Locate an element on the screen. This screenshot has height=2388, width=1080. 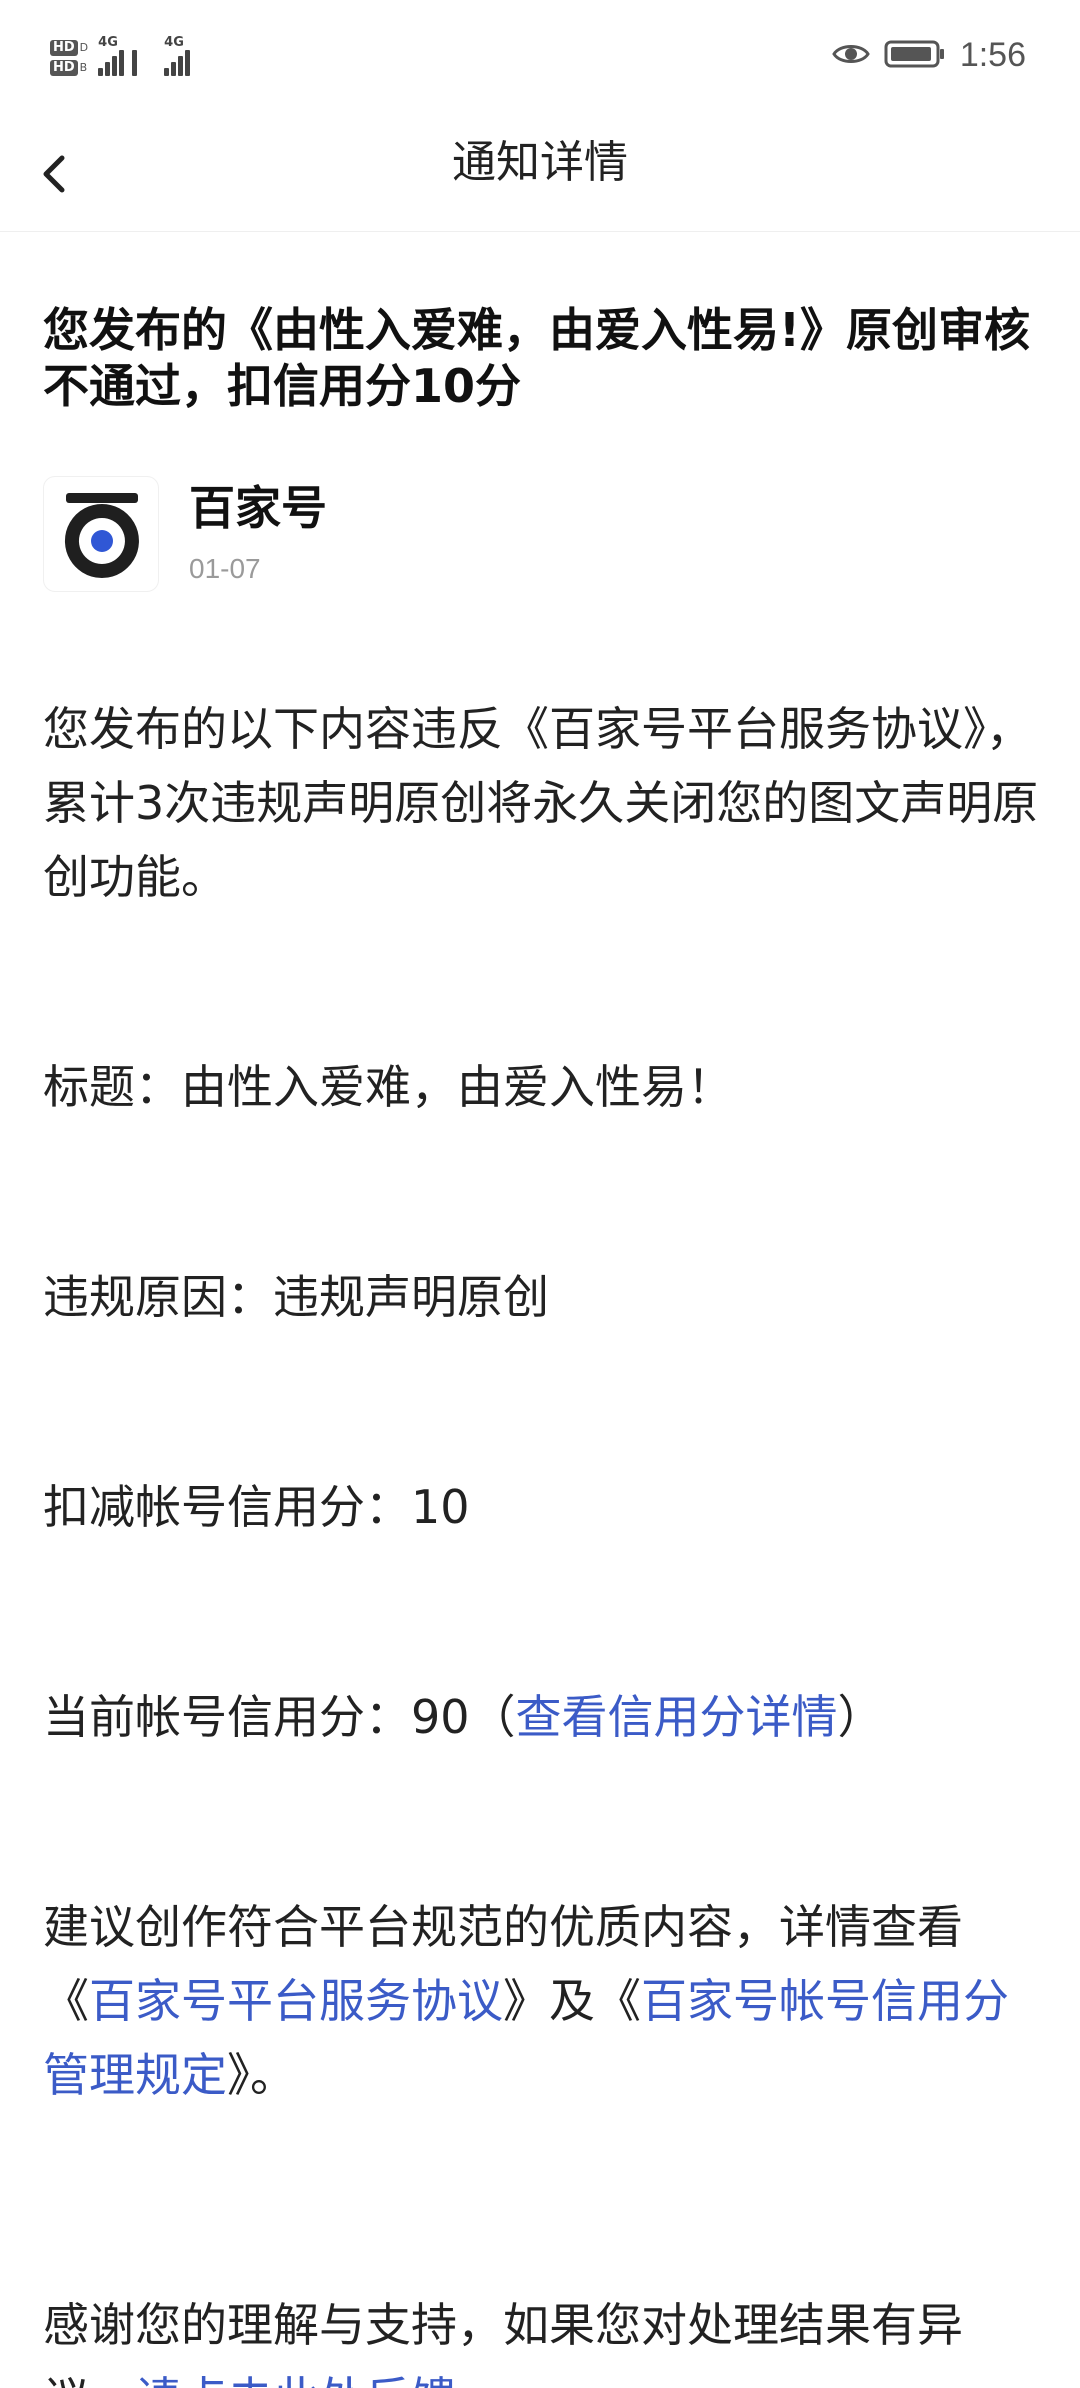
service-agreement-link: 百家号平台服务协议 is located at coordinates (296, 2001).